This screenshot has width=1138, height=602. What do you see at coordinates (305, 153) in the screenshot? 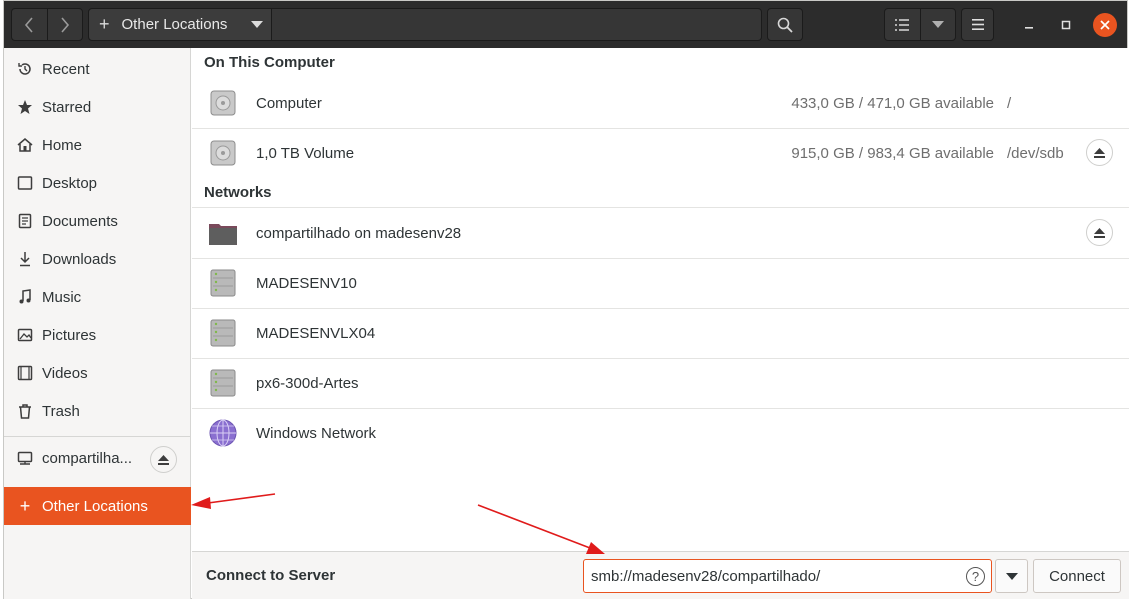
I see `location-name: 1,0 TB Volume` at bounding box center [305, 153].